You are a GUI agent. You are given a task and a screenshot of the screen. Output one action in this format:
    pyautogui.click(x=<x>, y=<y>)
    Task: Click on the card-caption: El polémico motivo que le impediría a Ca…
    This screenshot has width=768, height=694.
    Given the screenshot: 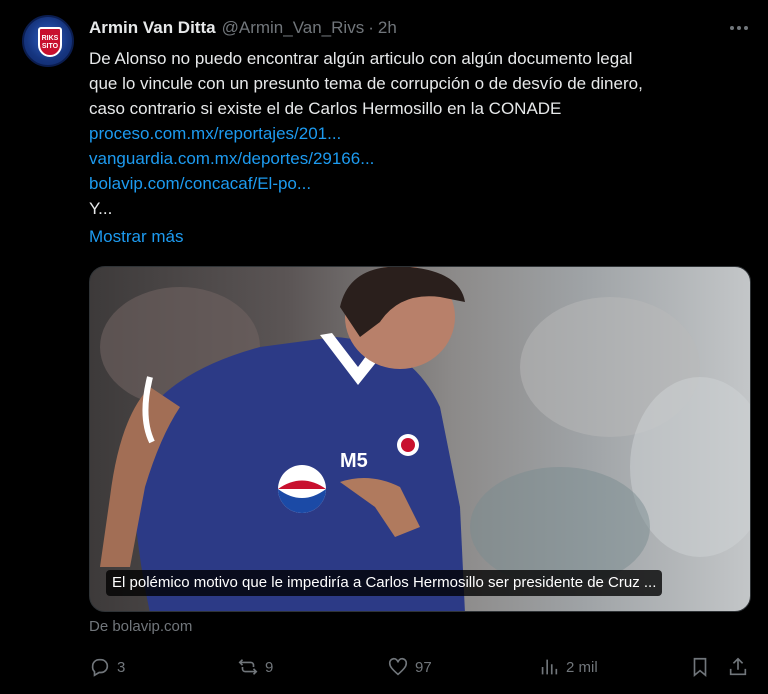 What is the action you would take?
    pyautogui.click(x=384, y=583)
    